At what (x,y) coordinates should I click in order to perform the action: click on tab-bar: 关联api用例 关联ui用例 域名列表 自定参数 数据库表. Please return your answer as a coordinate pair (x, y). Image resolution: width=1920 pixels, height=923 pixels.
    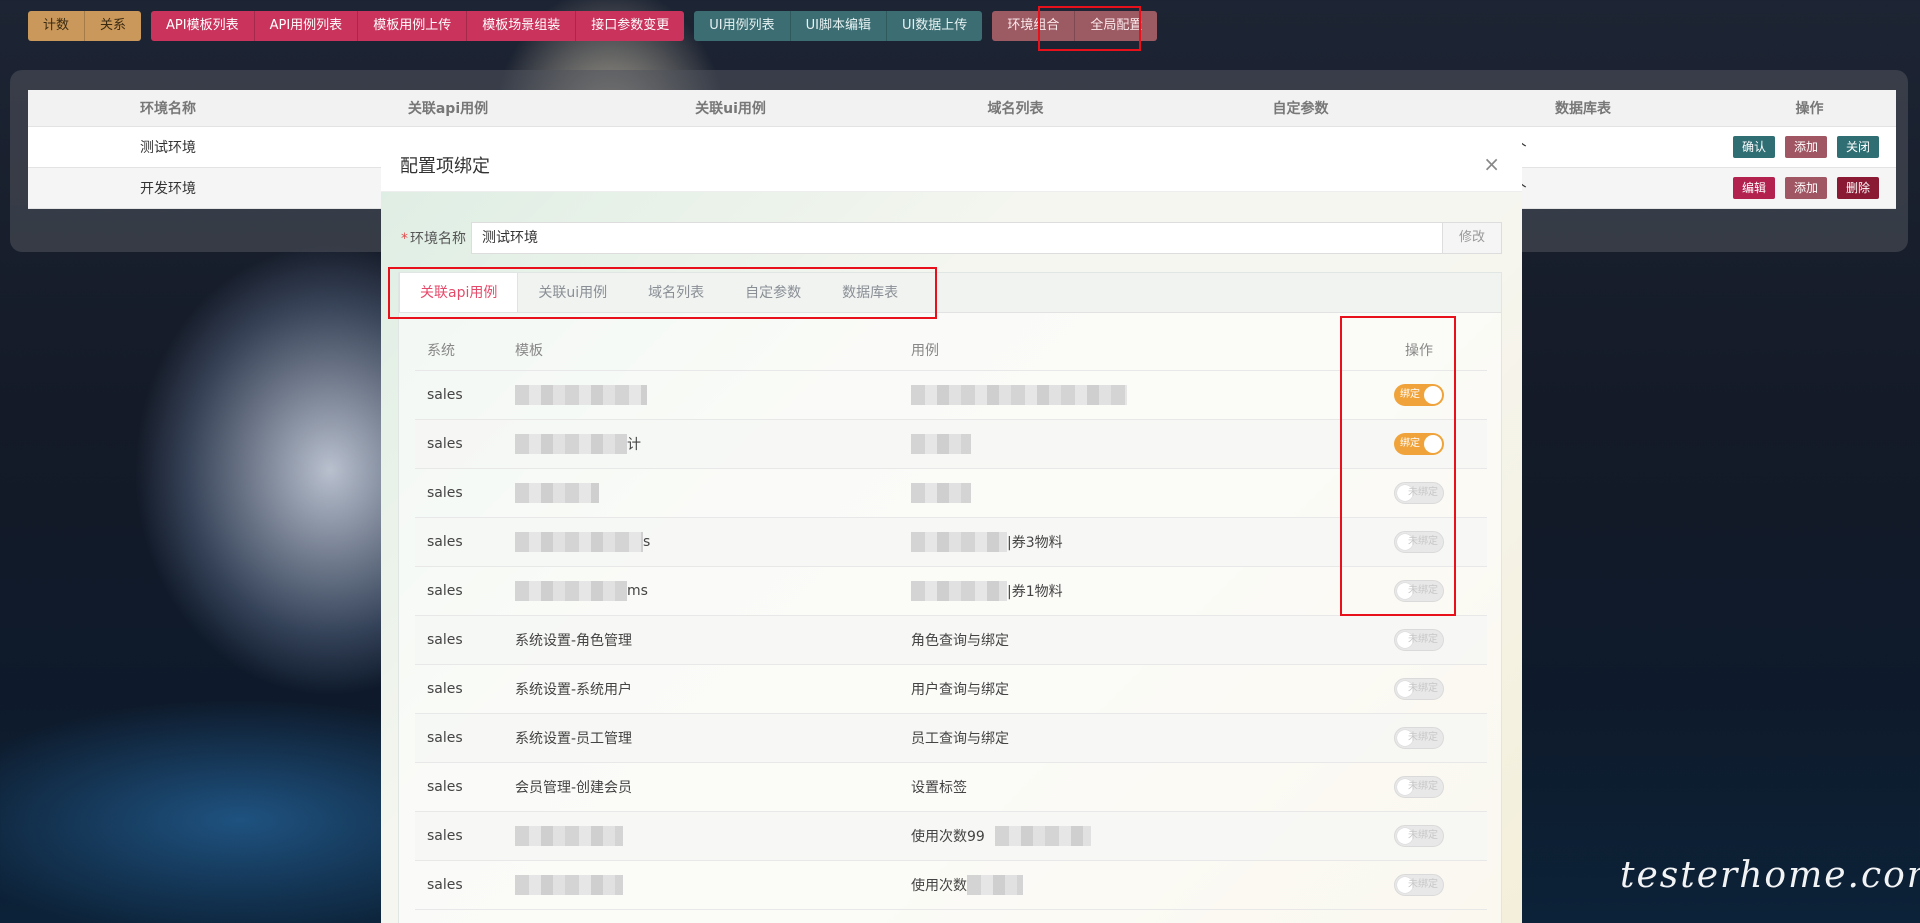
    Looking at the image, I should click on (950, 293).